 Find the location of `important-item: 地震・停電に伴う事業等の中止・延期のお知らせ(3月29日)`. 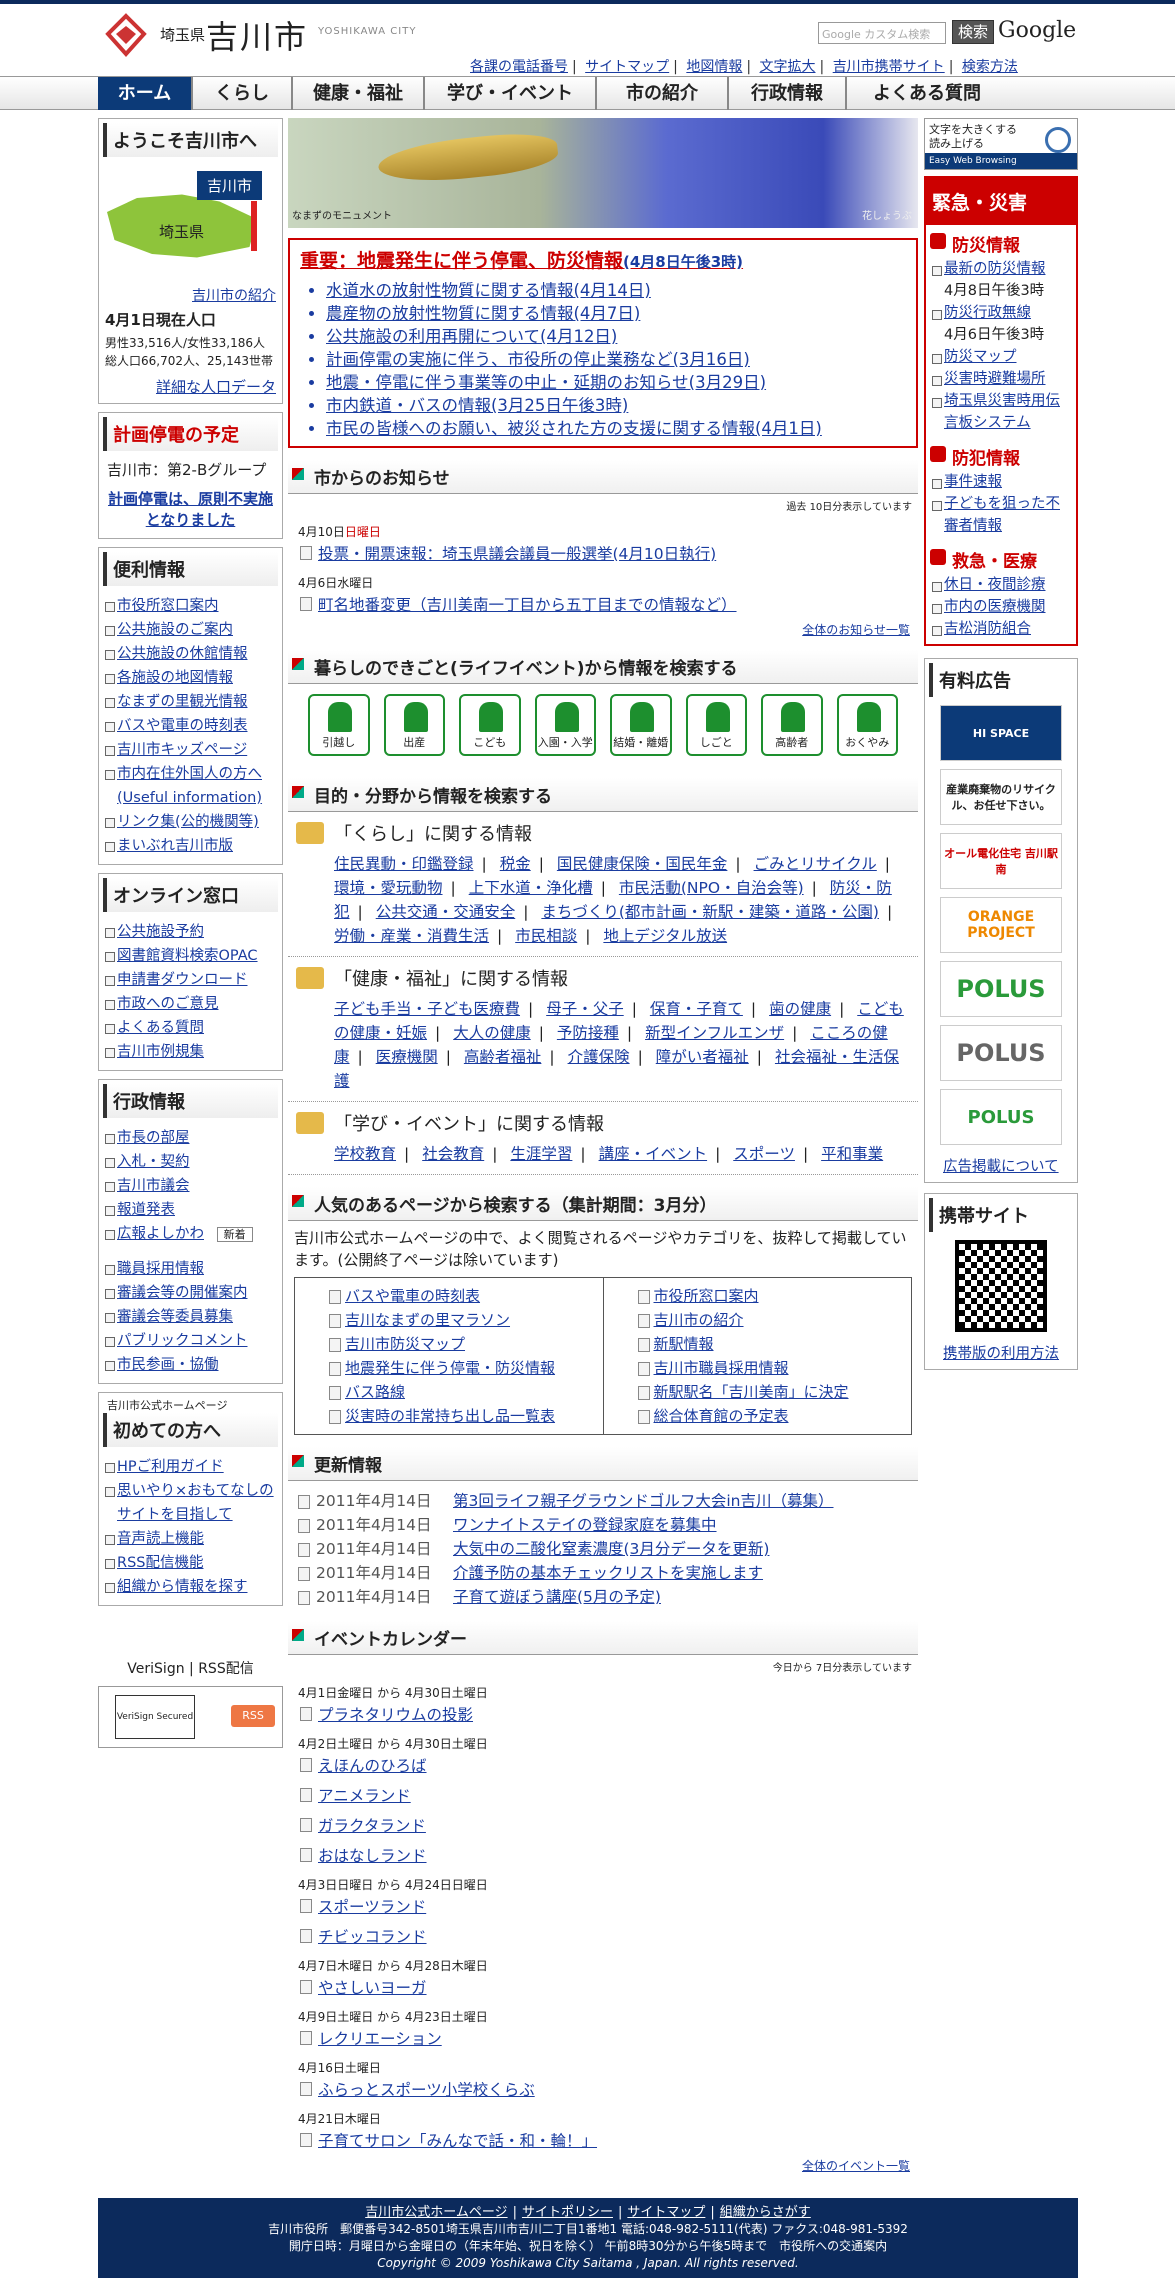

important-item: 地震・停電に伴う事業等の中止・延期のお知らせ(3月29日) is located at coordinates (616, 382).